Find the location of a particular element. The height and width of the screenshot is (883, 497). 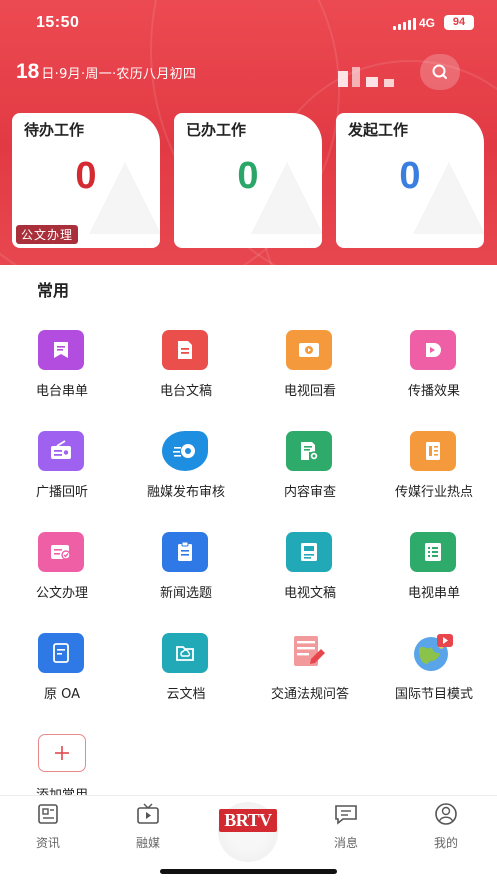

tv-script-icon is located at coordinates (309, 552).